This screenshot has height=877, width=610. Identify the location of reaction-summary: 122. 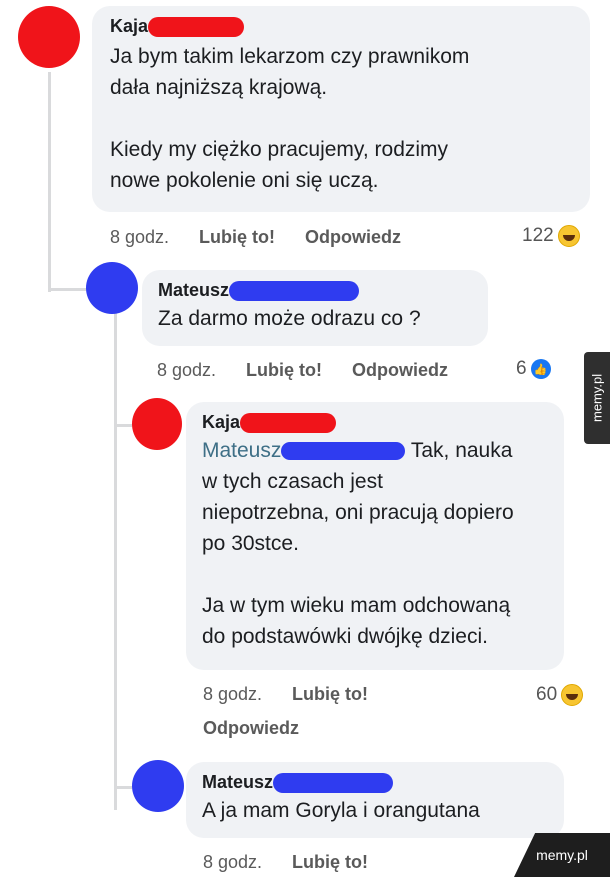
(551, 236).